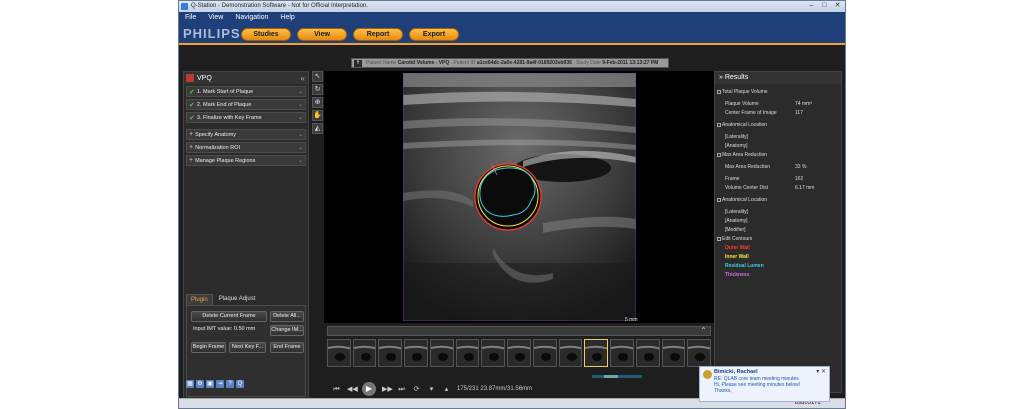 The height and width of the screenshot is (409, 1024). I want to click on result-value: 162, so click(799, 179).